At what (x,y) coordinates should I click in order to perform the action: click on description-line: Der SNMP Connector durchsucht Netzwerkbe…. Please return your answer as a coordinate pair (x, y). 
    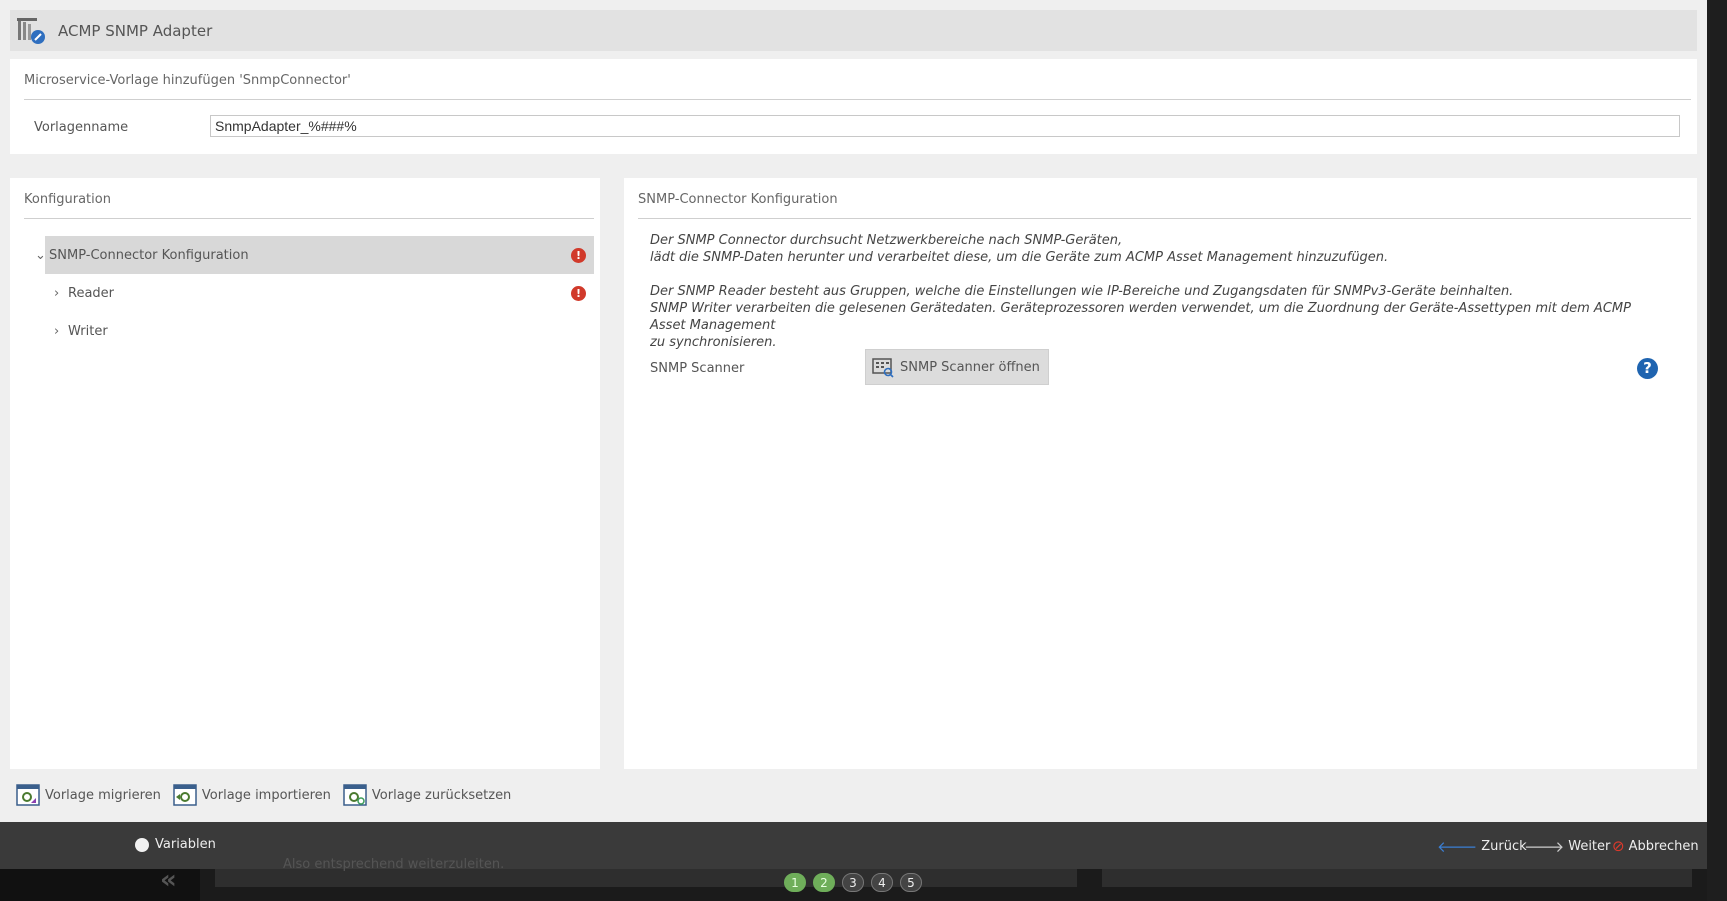
    Looking at the image, I should click on (886, 240).